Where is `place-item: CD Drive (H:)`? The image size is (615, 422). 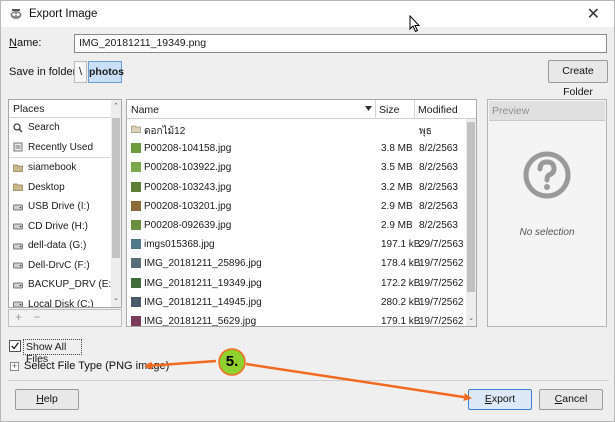 place-item: CD Drive (H:) is located at coordinates (65, 227).